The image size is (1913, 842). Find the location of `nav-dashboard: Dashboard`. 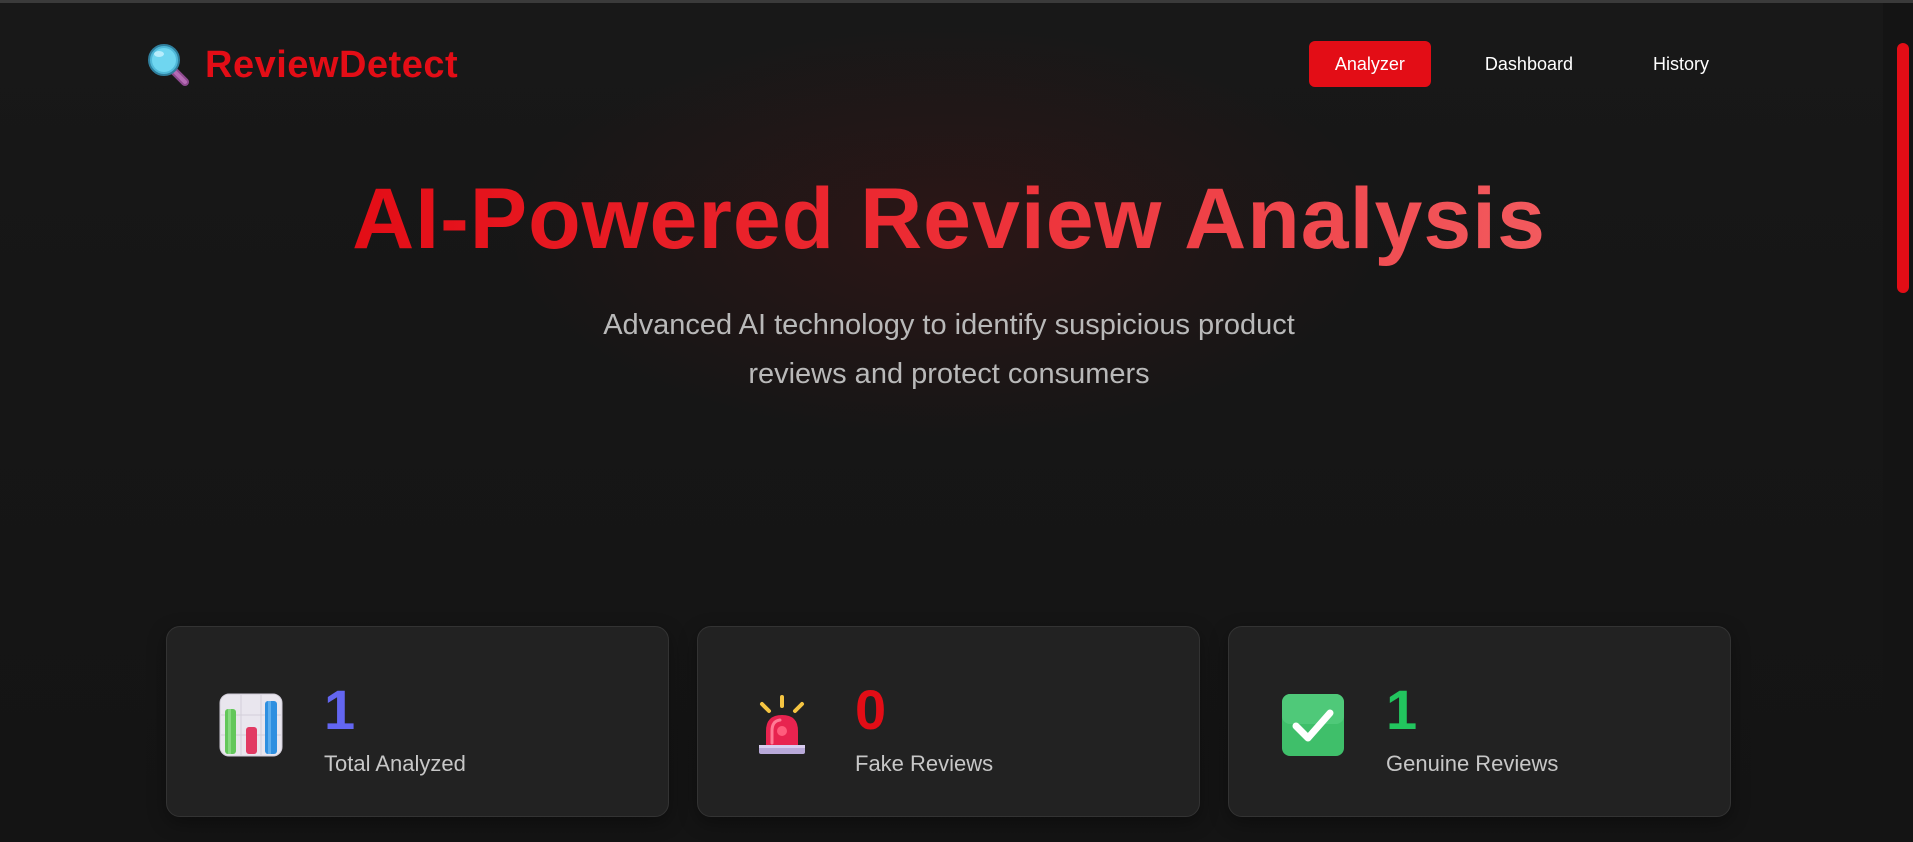

nav-dashboard: Dashboard is located at coordinates (1529, 64).